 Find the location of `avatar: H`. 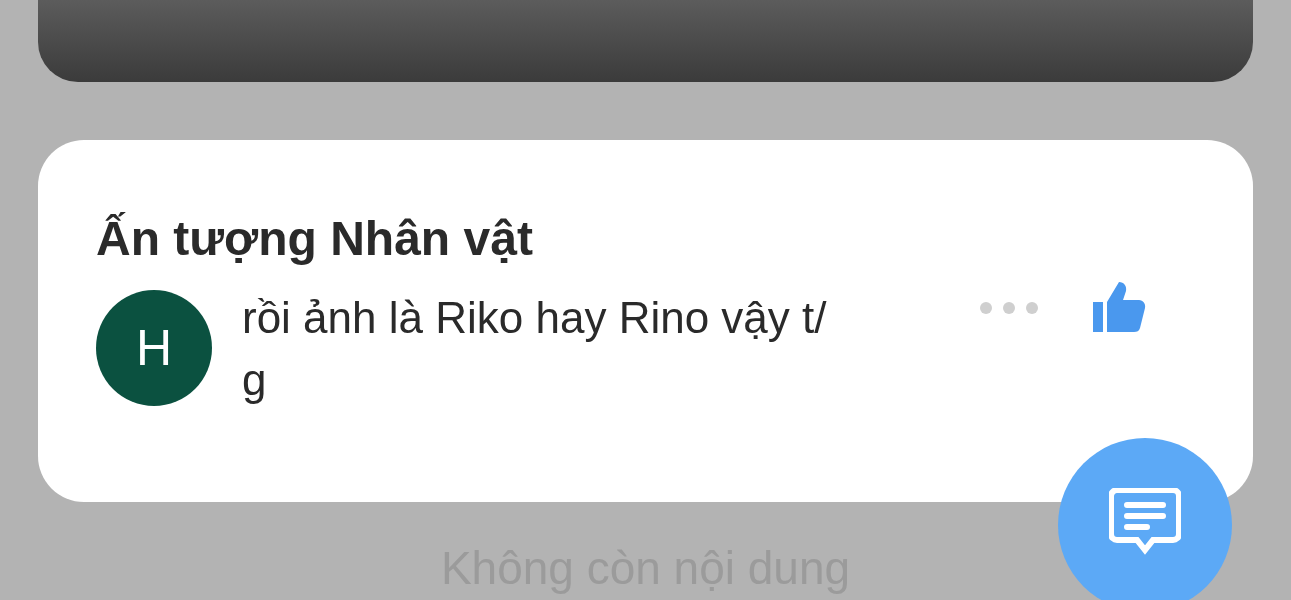

avatar: H is located at coordinates (154, 348).